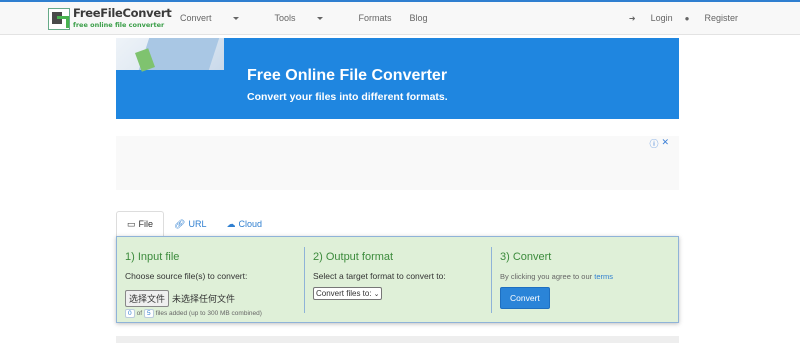 The width and height of the screenshot is (800, 343). I want to click on ad-placeholder, so click(397, 163).